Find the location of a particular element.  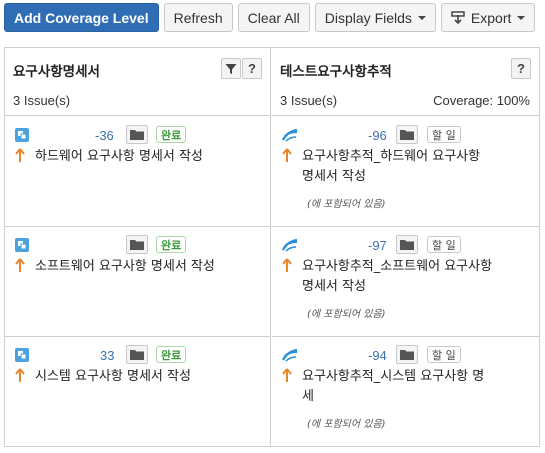

issue-summary: 시스템 요구사항 명세서 작성 is located at coordinates (113, 377).